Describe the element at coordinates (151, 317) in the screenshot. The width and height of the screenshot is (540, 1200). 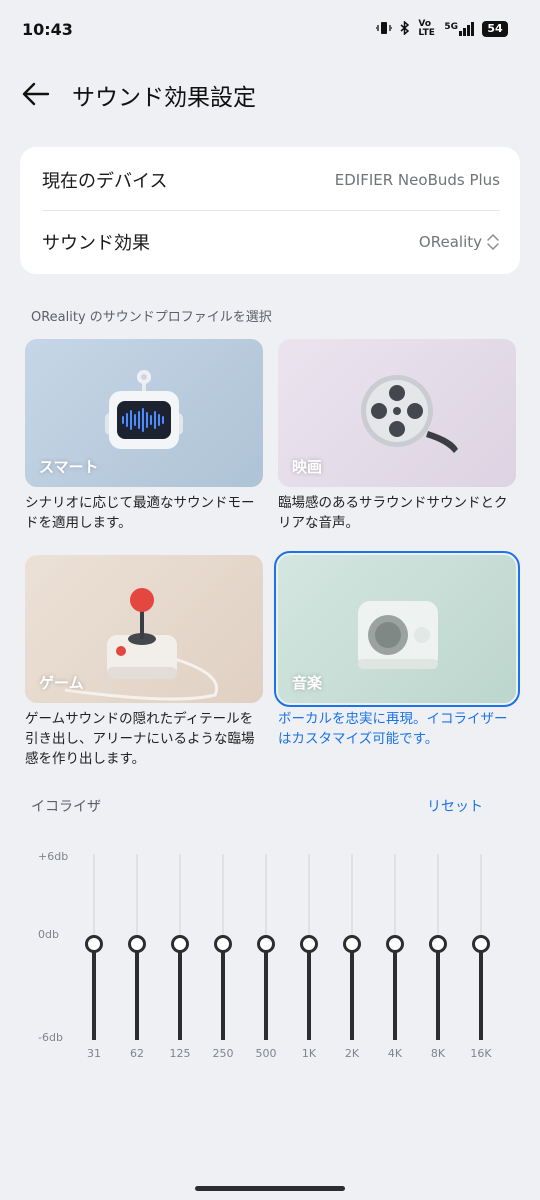
I see `profile-section-label: OReality のサウンドプロファイルを選択` at that location.